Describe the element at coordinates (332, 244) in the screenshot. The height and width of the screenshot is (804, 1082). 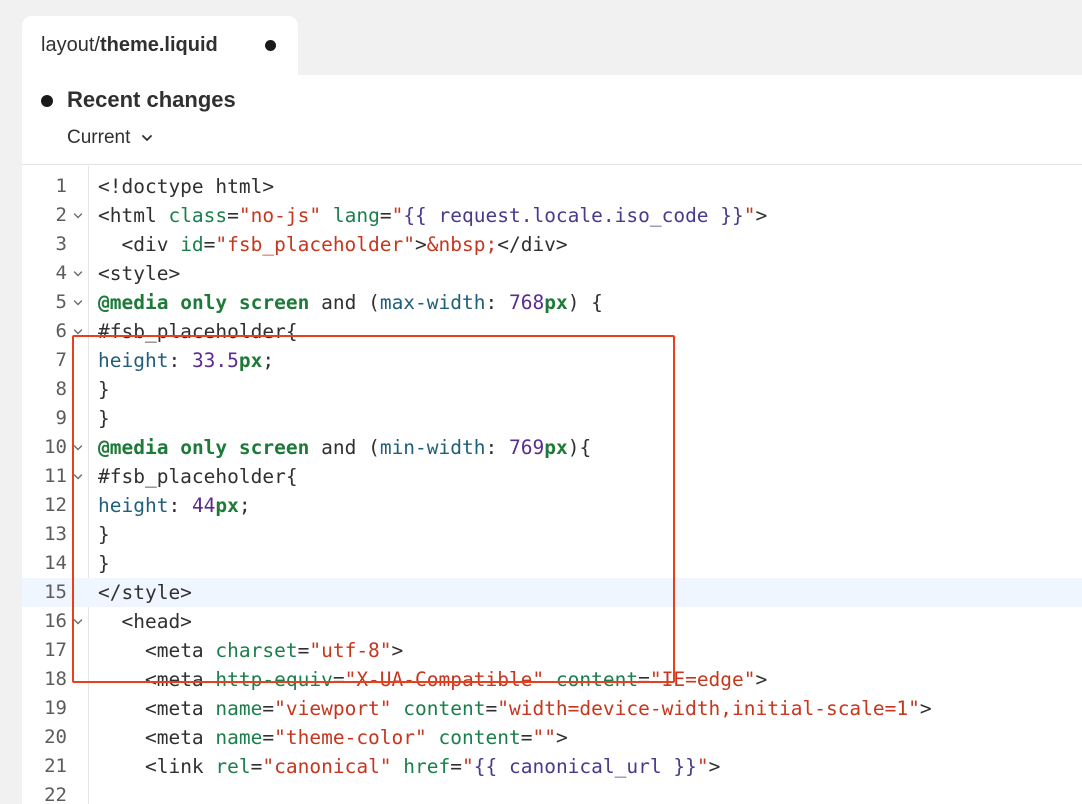
I see `code-text: <div id="fsb_placeholder">&nbsp;</div>` at that location.